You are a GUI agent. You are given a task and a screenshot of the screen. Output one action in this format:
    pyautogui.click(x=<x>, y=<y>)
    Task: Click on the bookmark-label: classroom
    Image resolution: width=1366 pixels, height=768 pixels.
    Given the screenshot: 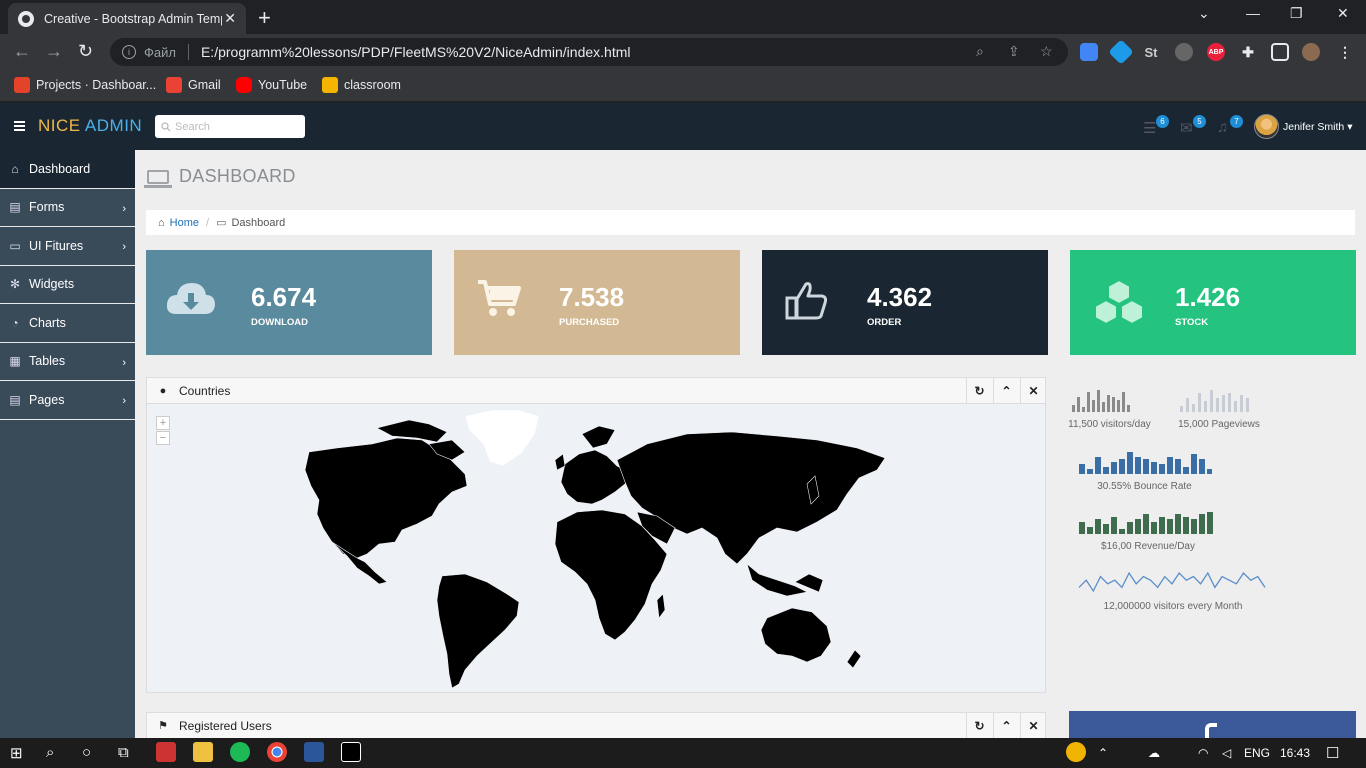 What is the action you would take?
    pyautogui.click(x=372, y=85)
    